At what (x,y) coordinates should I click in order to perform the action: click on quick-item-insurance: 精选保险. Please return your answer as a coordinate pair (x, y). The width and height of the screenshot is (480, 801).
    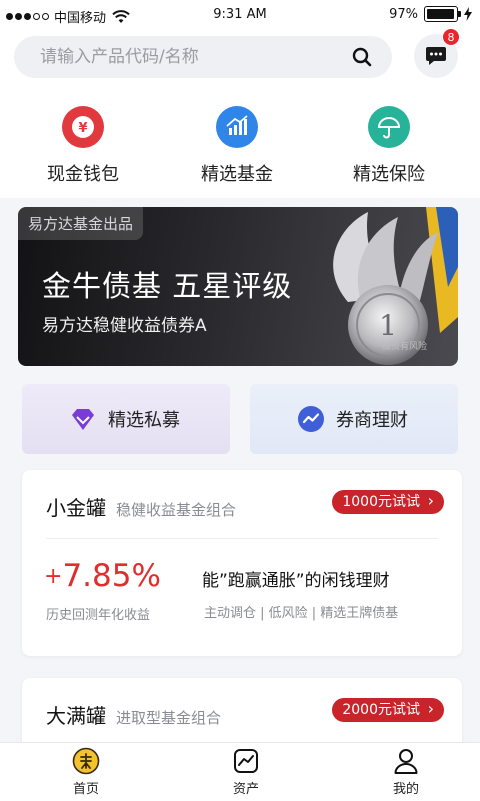
    Looking at the image, I should click on (389, 146).